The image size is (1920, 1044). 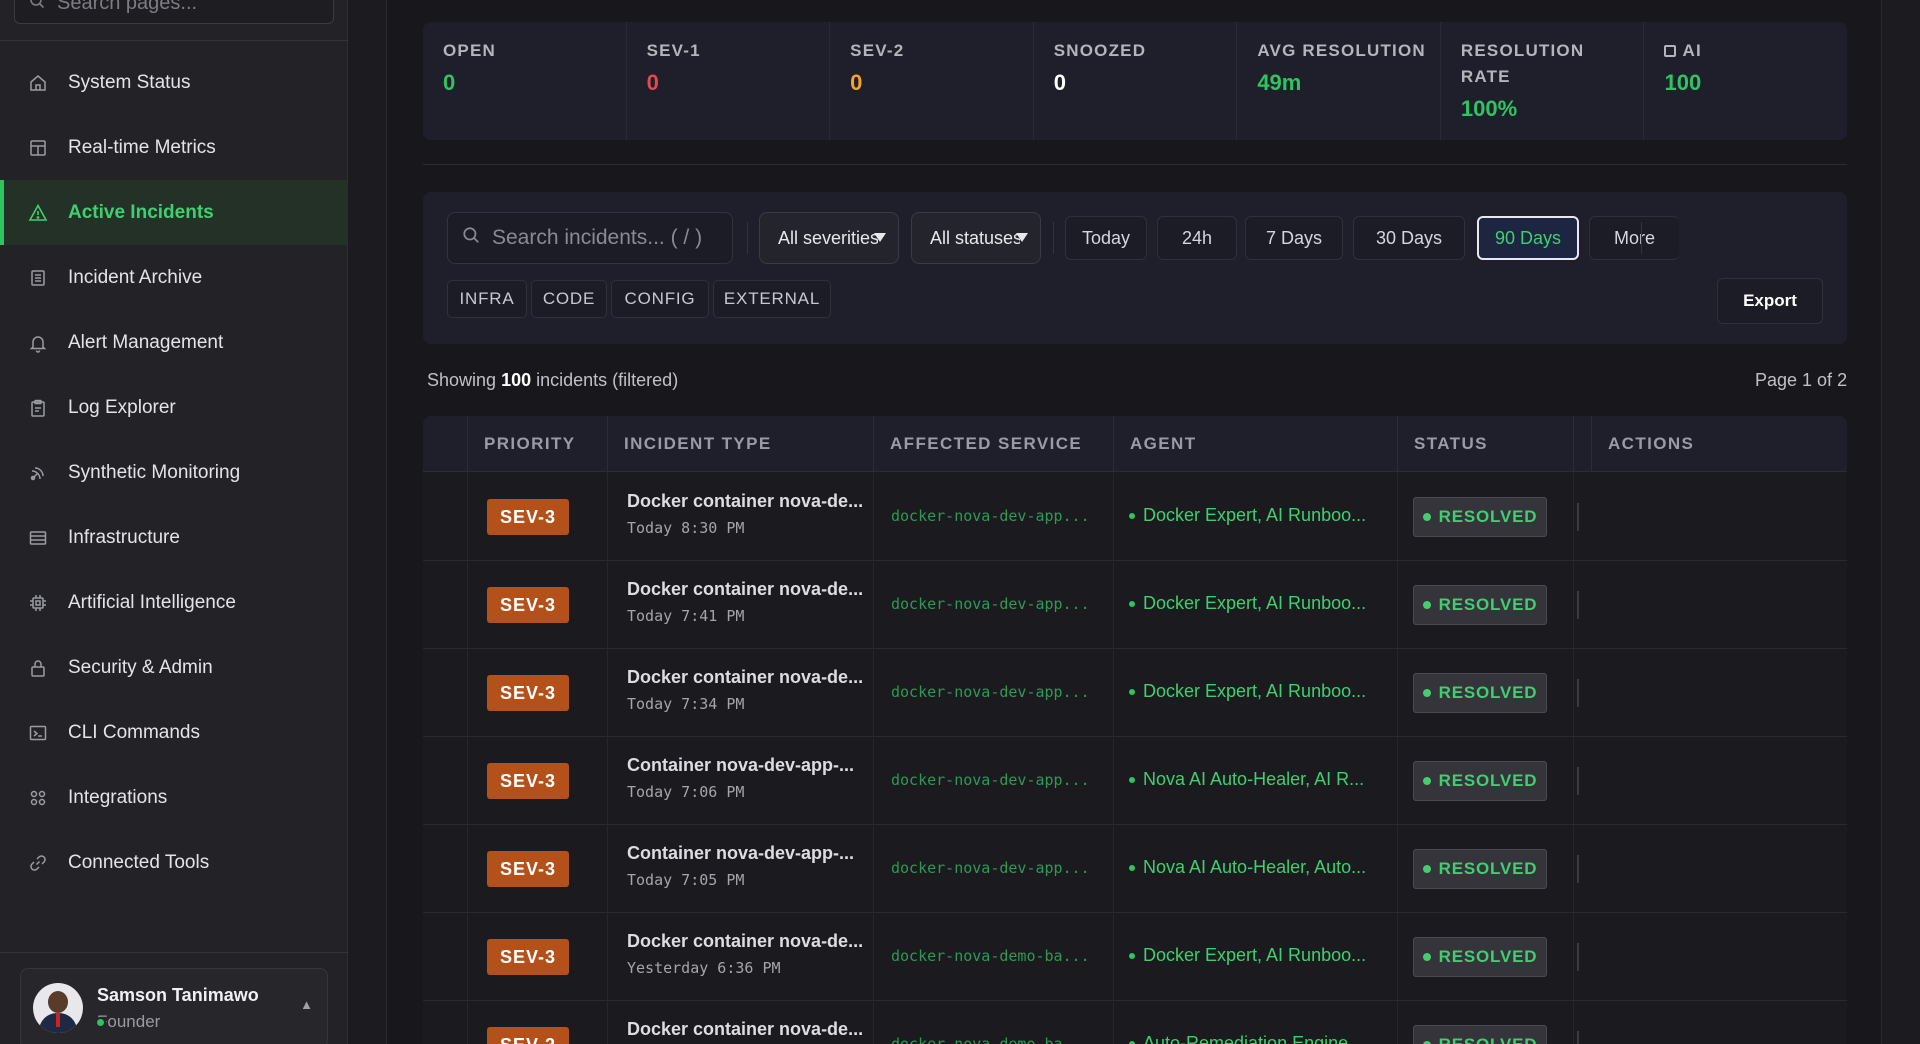 What do you see at coordinates (38, 863) in the screenshot?
I see `link-icon` at bounding box center [38, 863].